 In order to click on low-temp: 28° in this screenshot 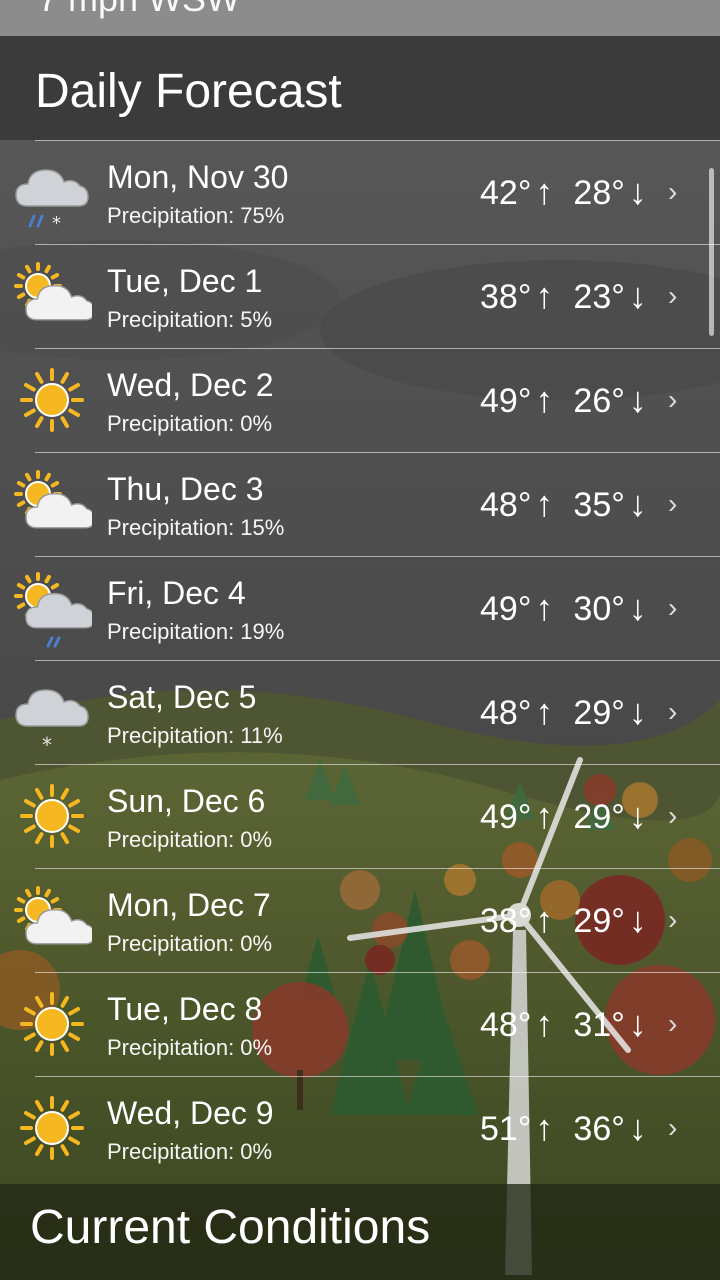, I will do `click(599, 193)`.